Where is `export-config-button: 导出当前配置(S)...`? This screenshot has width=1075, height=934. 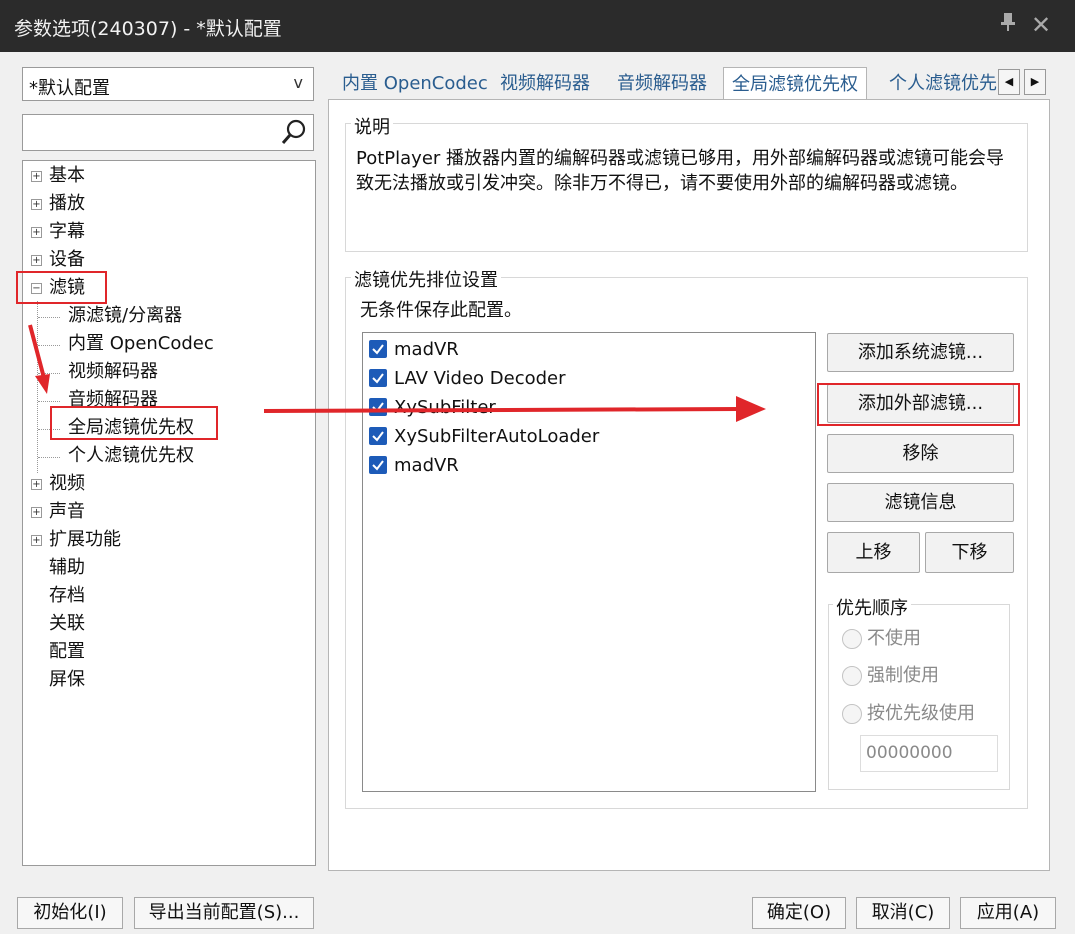
export-config-button: 导出当前配置(S)... is located at coordinates (224, 913).